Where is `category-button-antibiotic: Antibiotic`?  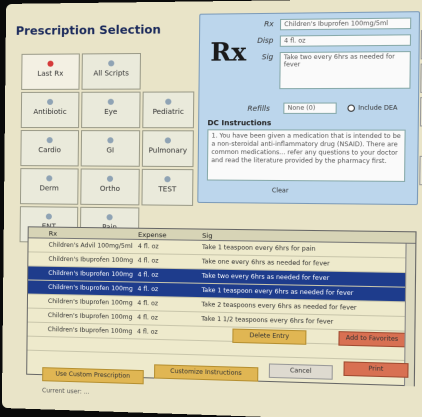 category-button-antibiotic: Antibiotic is located at coordinates (50, 110).